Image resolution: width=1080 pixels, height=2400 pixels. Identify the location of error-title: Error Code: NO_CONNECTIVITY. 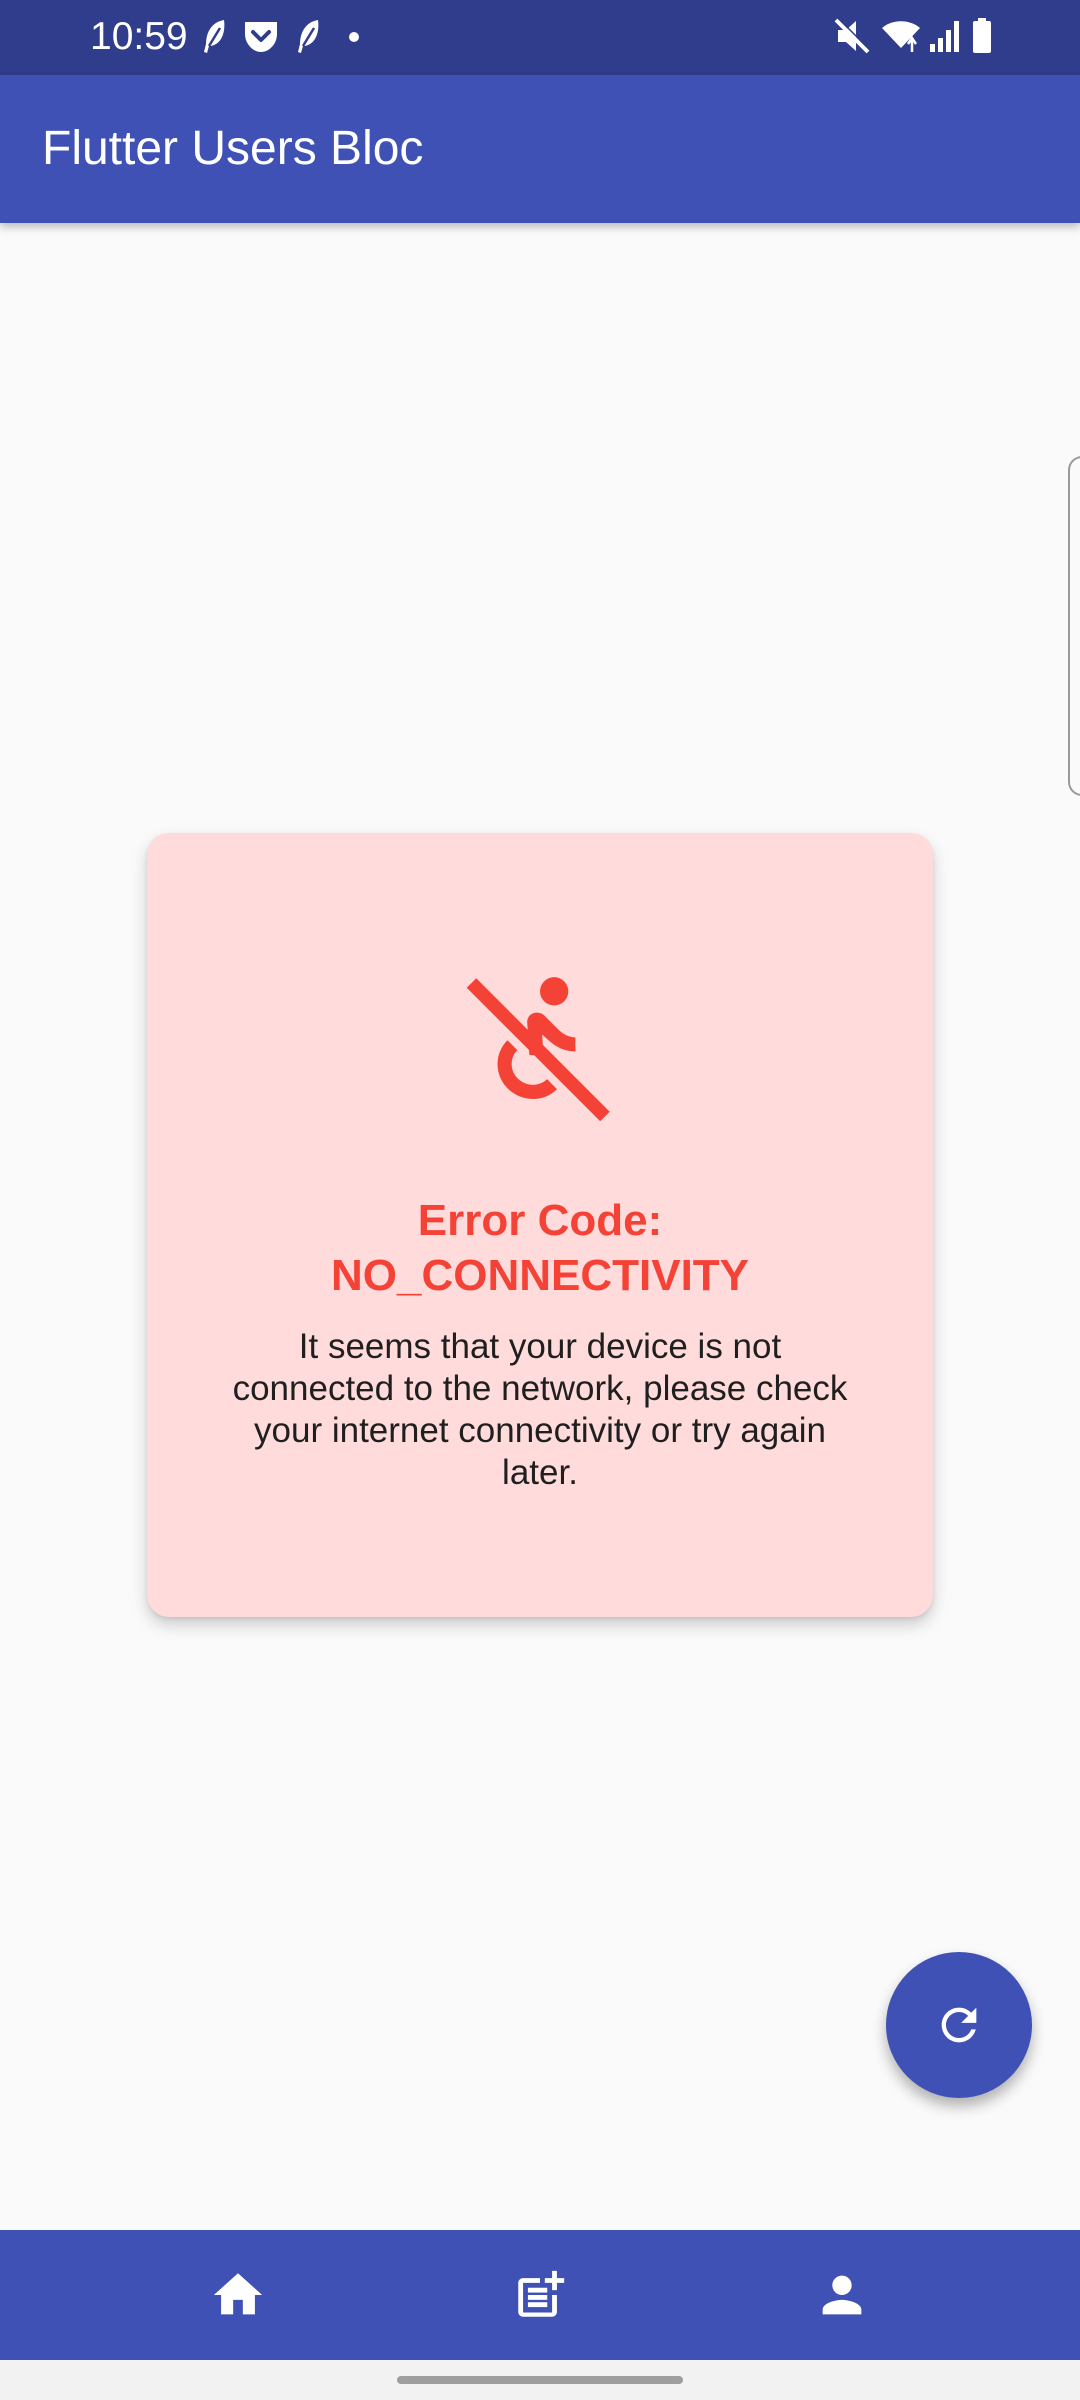
(540, 1248).